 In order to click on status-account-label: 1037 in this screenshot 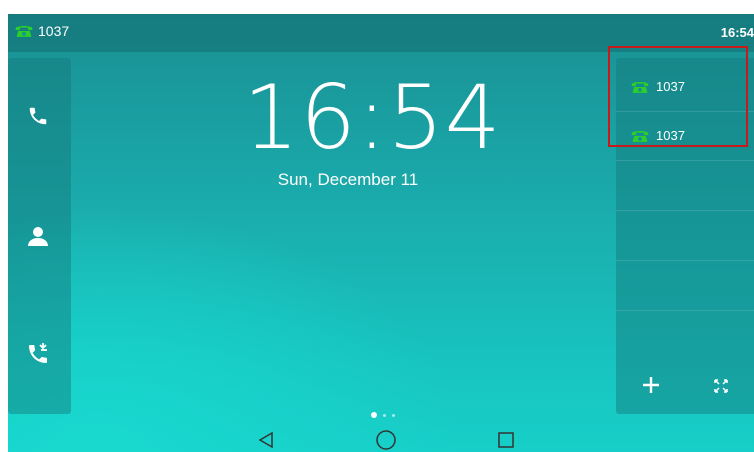, I will do `click(54, 31)`.